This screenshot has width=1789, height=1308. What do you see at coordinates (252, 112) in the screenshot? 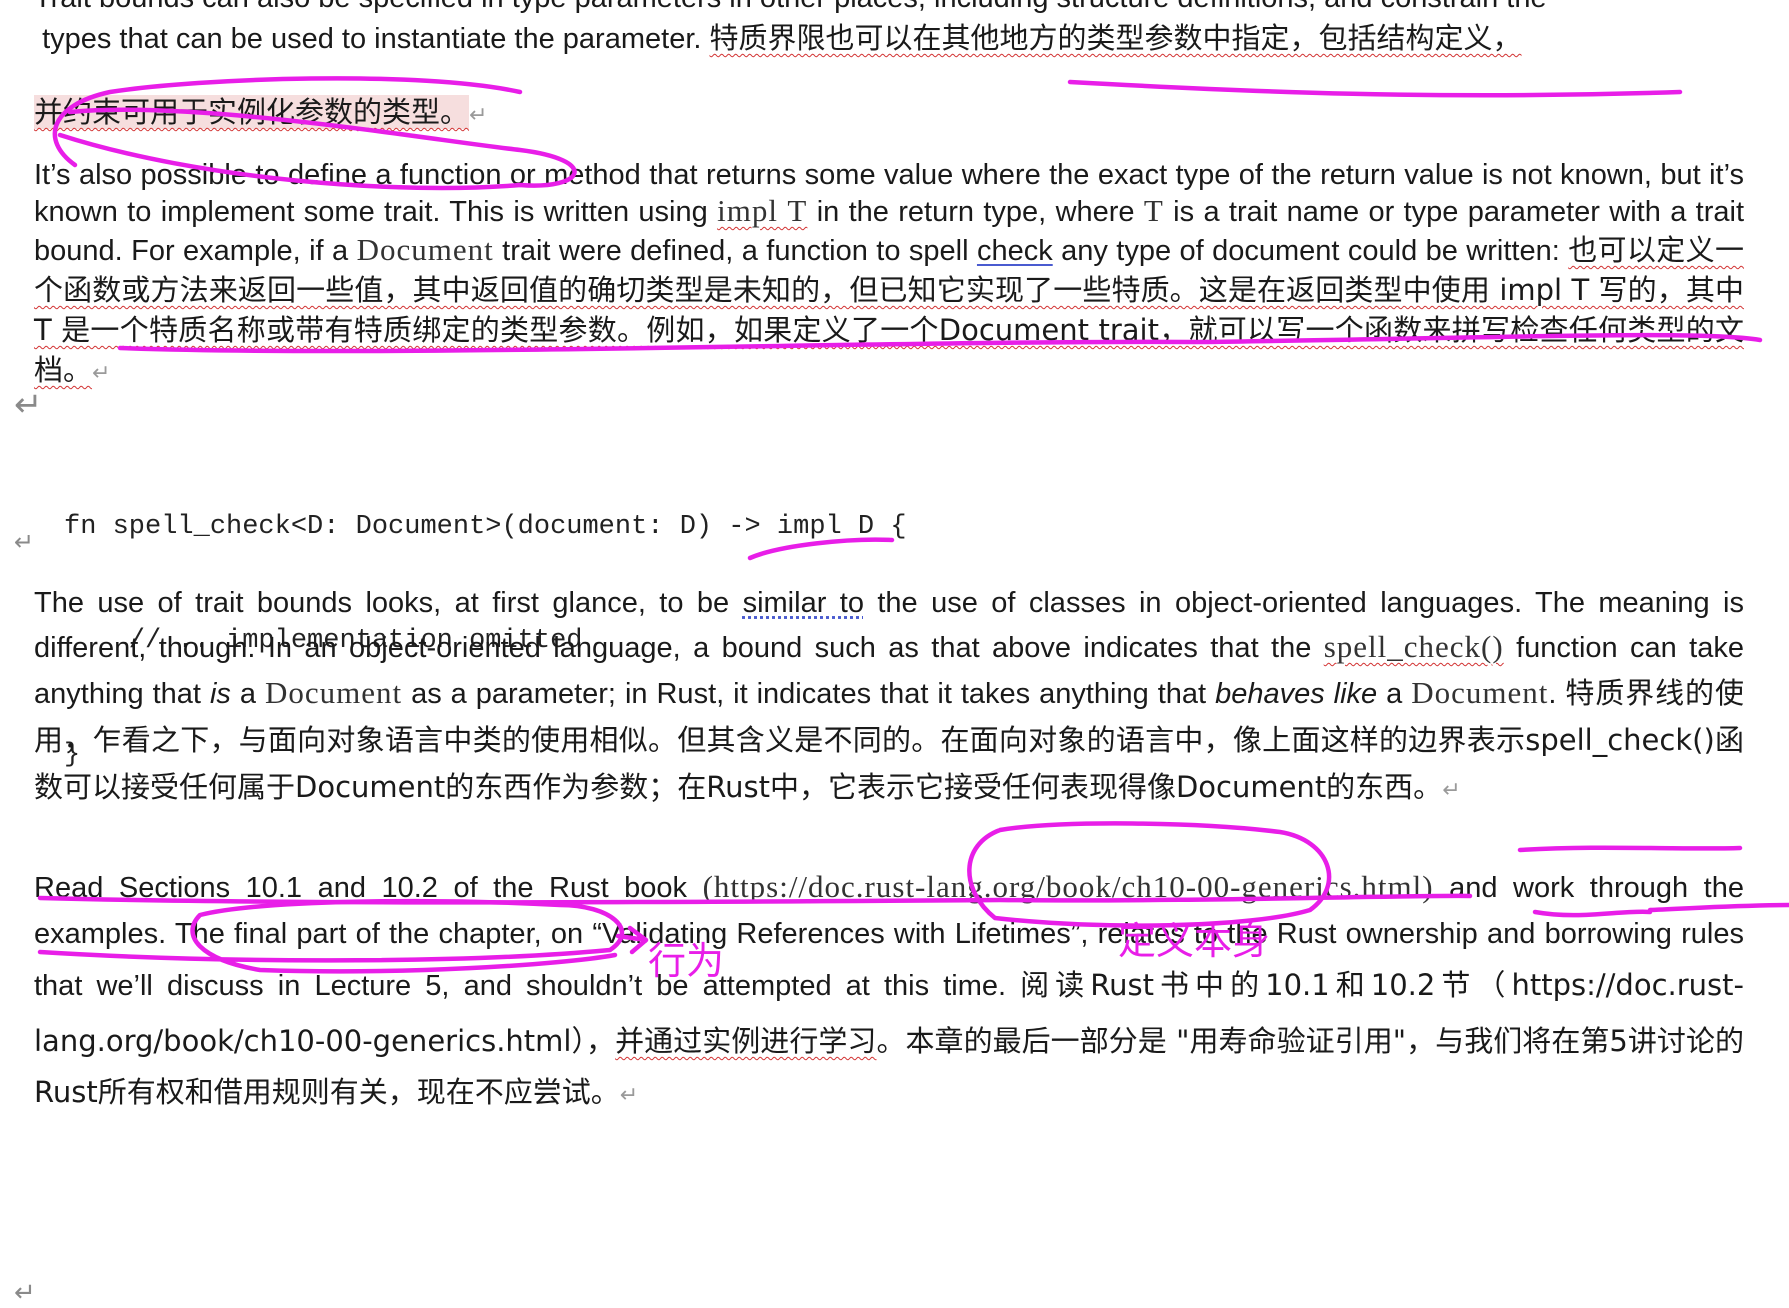
I see `chinese-translation-highlighted: 并约束可用于实例化参数的类型。` at bounding box center [252, 112].